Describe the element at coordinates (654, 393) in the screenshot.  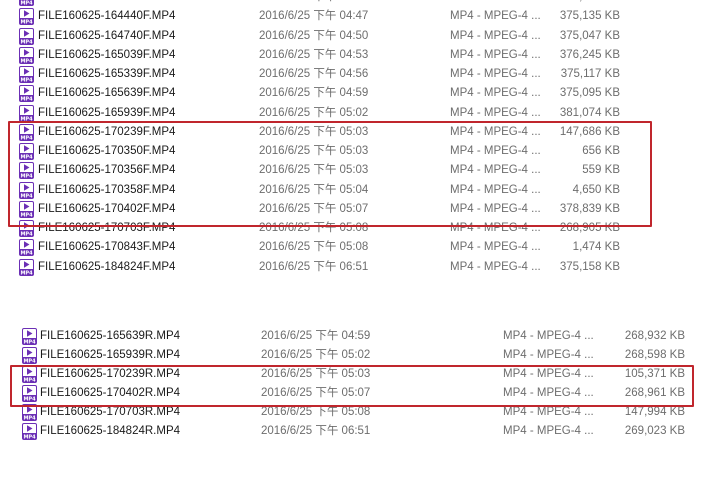
I see `file-size: 268,961 KB` at that location.